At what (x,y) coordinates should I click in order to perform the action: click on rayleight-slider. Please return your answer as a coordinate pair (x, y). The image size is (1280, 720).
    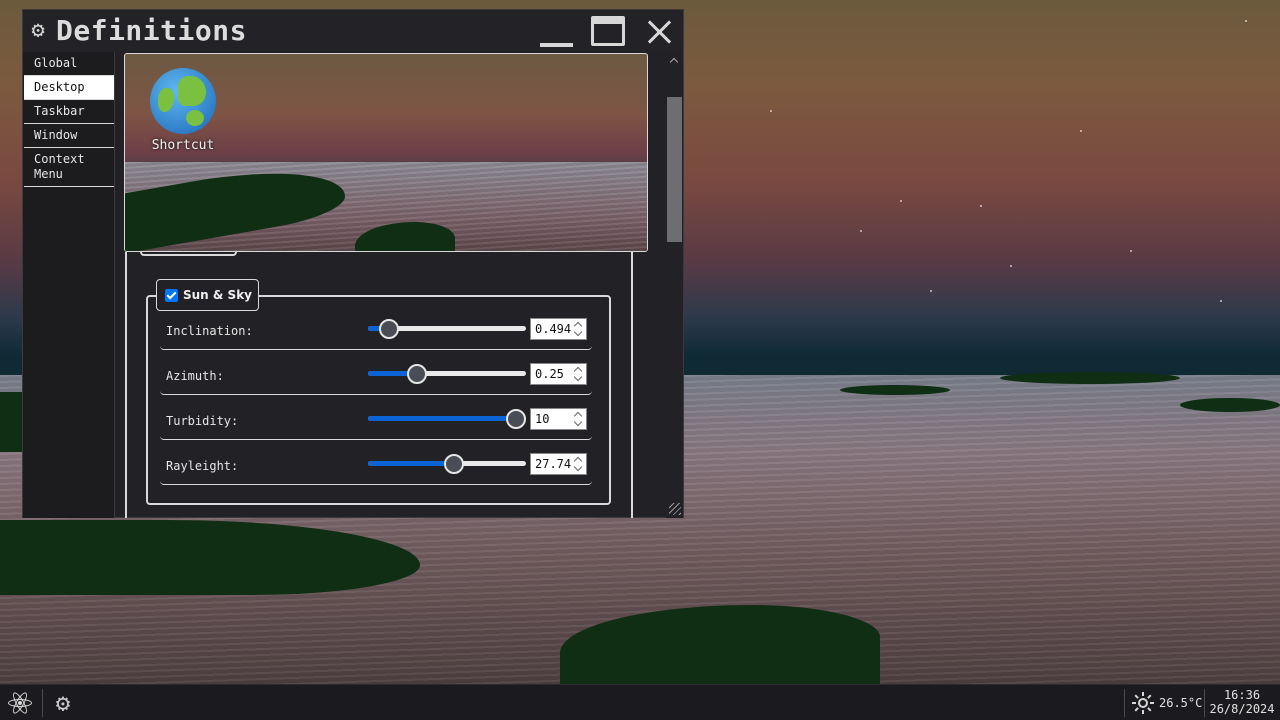
    Looking at the image, I should click on (447, 464).